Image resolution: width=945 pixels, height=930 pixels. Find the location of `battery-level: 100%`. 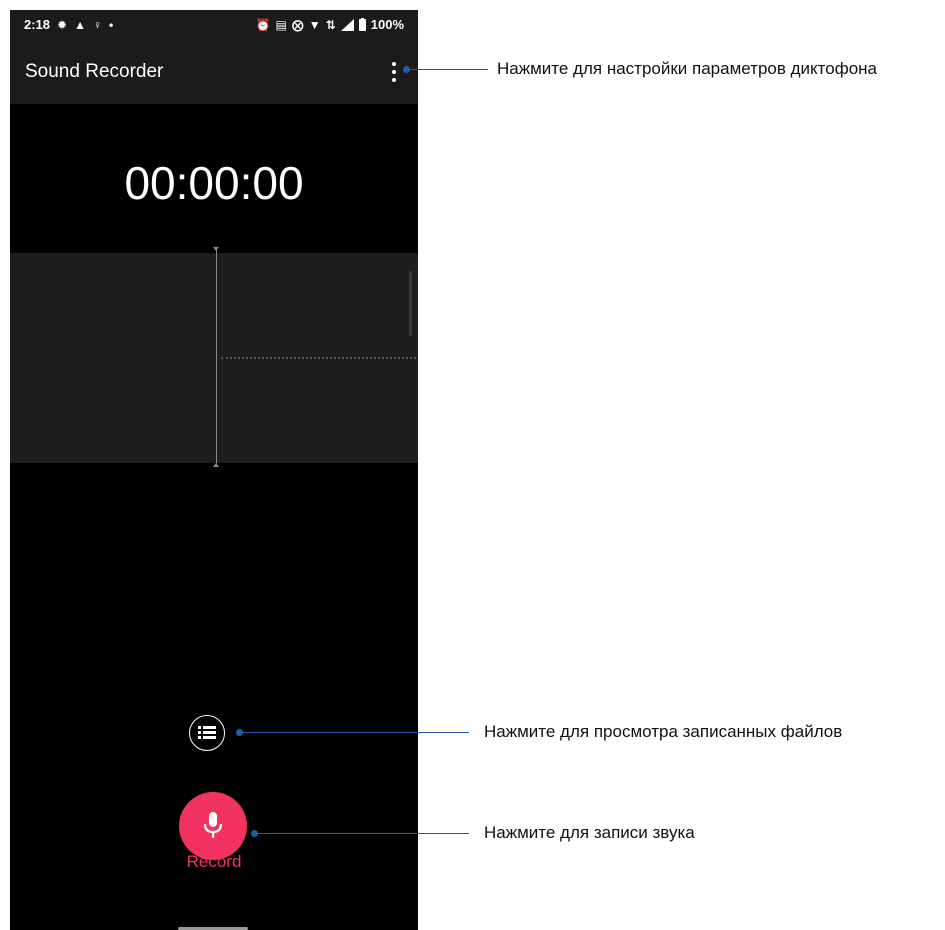

battery-level: 100% is located at coordinates (387, 24).